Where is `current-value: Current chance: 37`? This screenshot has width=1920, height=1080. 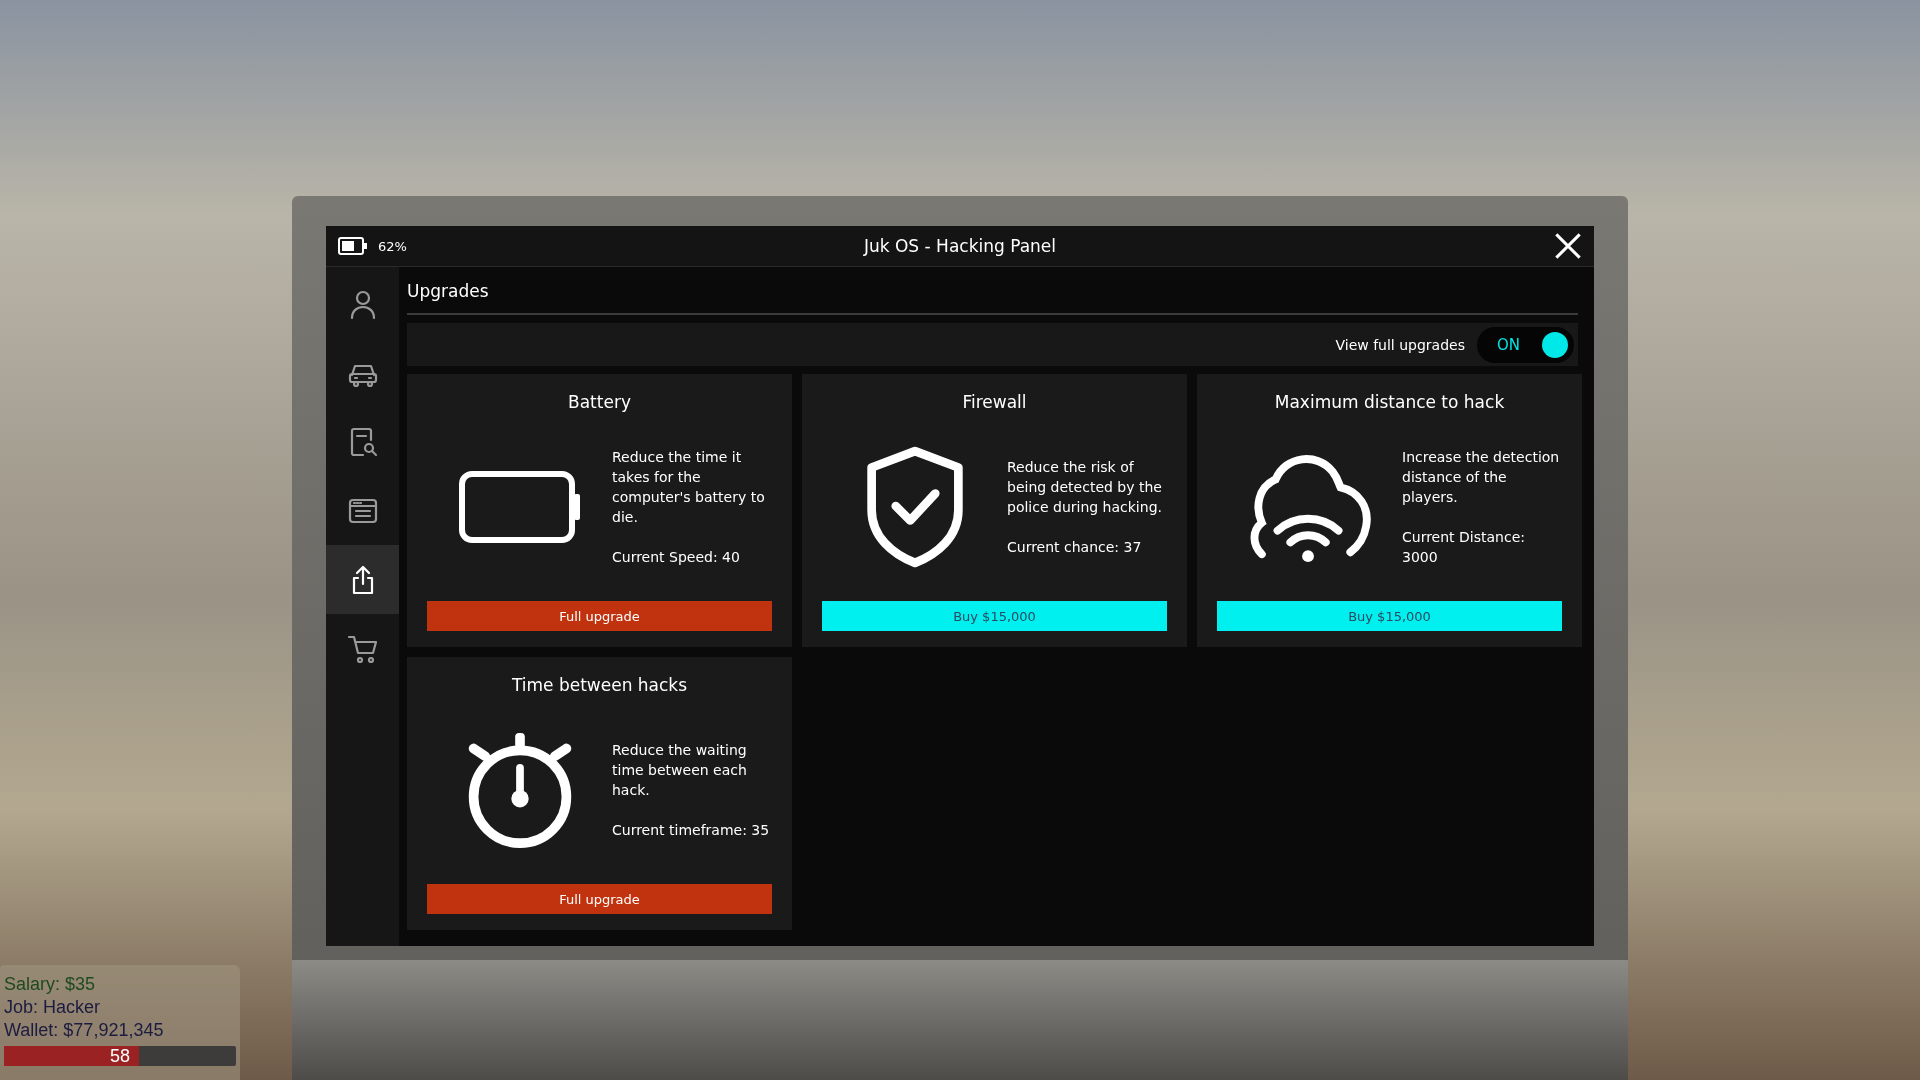
current-value: Current chance: 37 is located at coordinates (1075, 547).